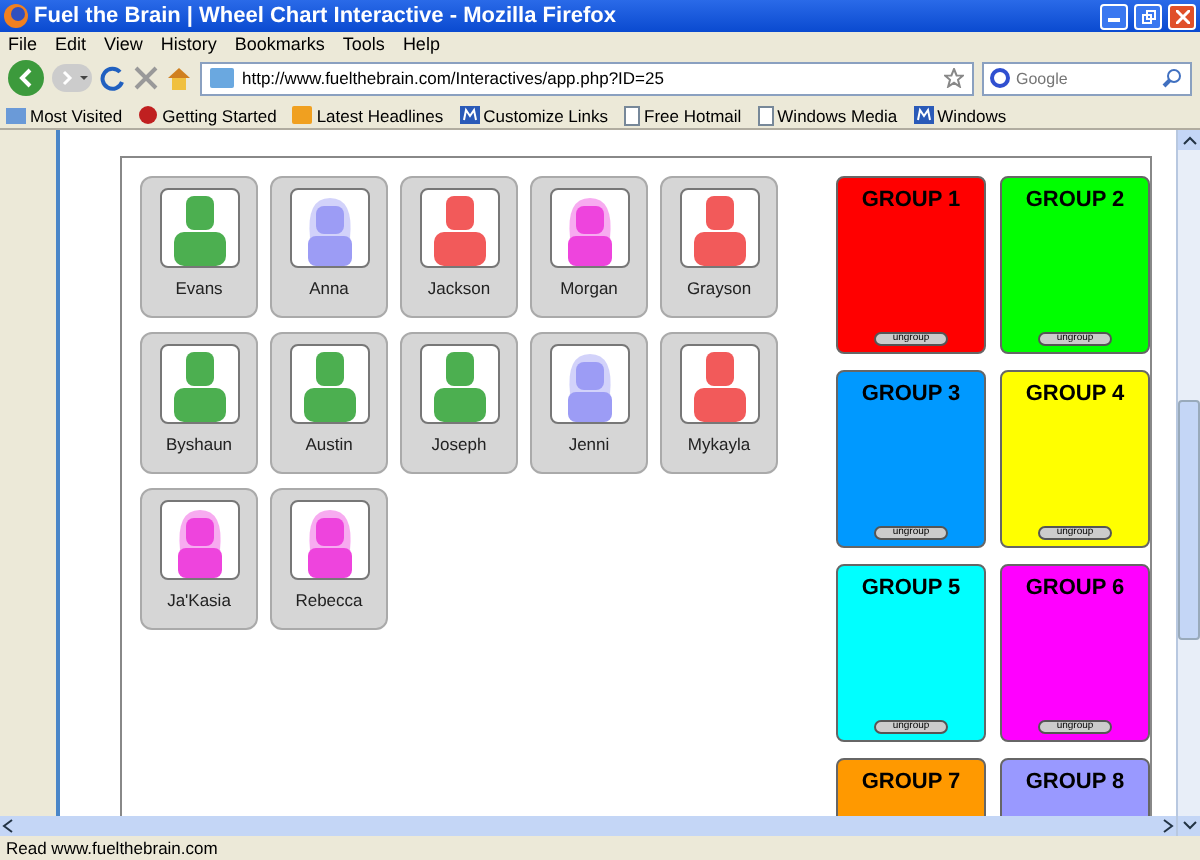 The height and width of the screenshot is (860, 1200). I want to click on group-title: GROUP 4, so click(1075, 394).